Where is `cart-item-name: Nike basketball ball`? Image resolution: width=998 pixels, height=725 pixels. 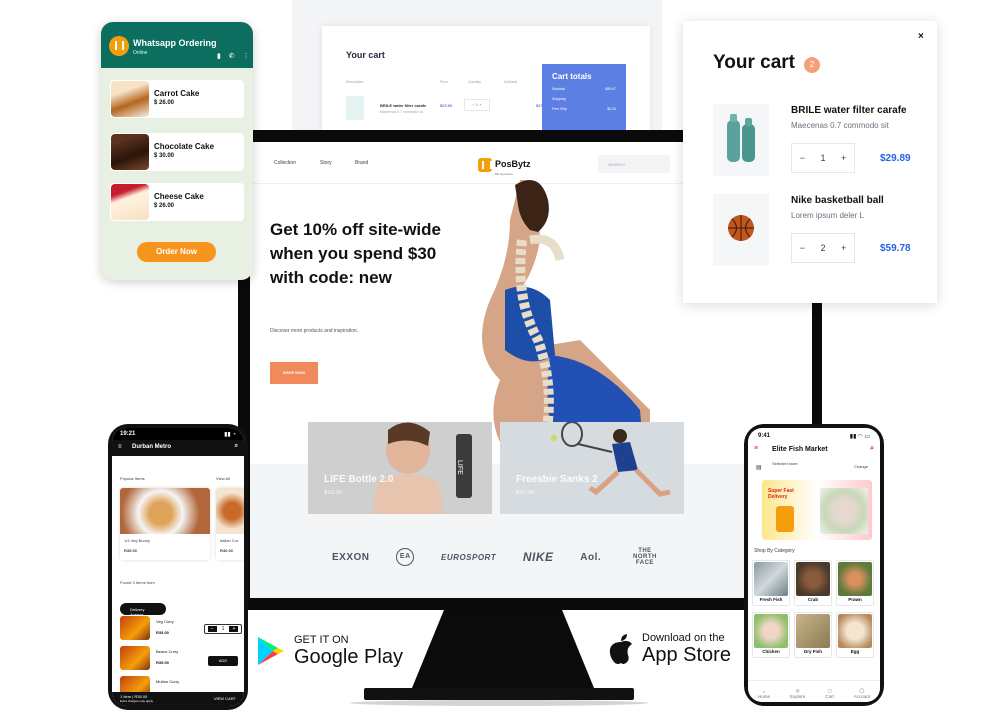 cart-item-name: Nike basketball ball is located at coordinates (837, 200).